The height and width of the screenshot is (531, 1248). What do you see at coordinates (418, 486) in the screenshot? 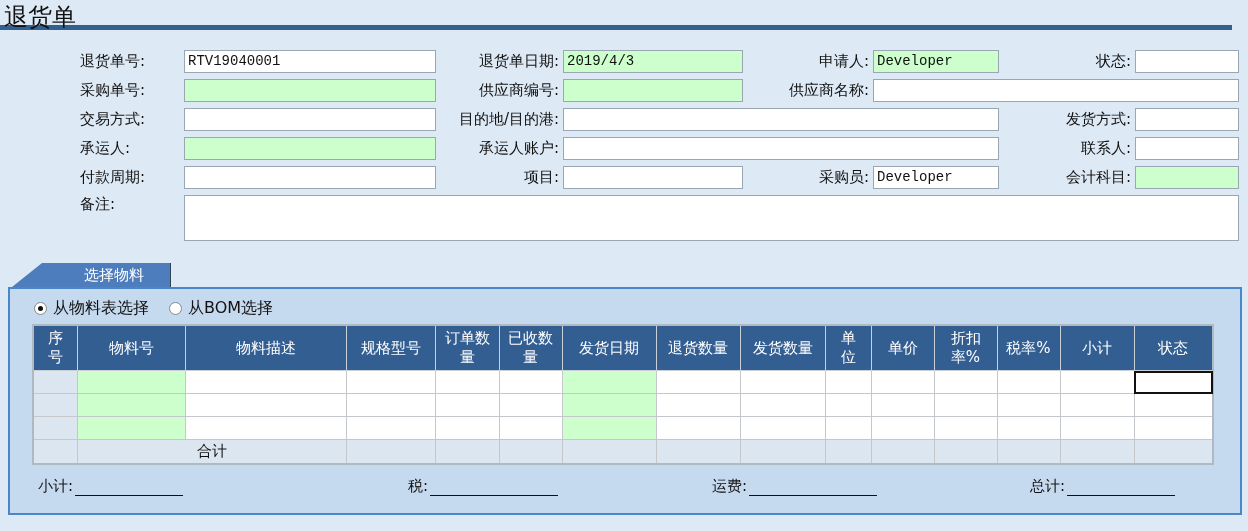
I see `total-label: 税:` at bounding box center [418, 486].